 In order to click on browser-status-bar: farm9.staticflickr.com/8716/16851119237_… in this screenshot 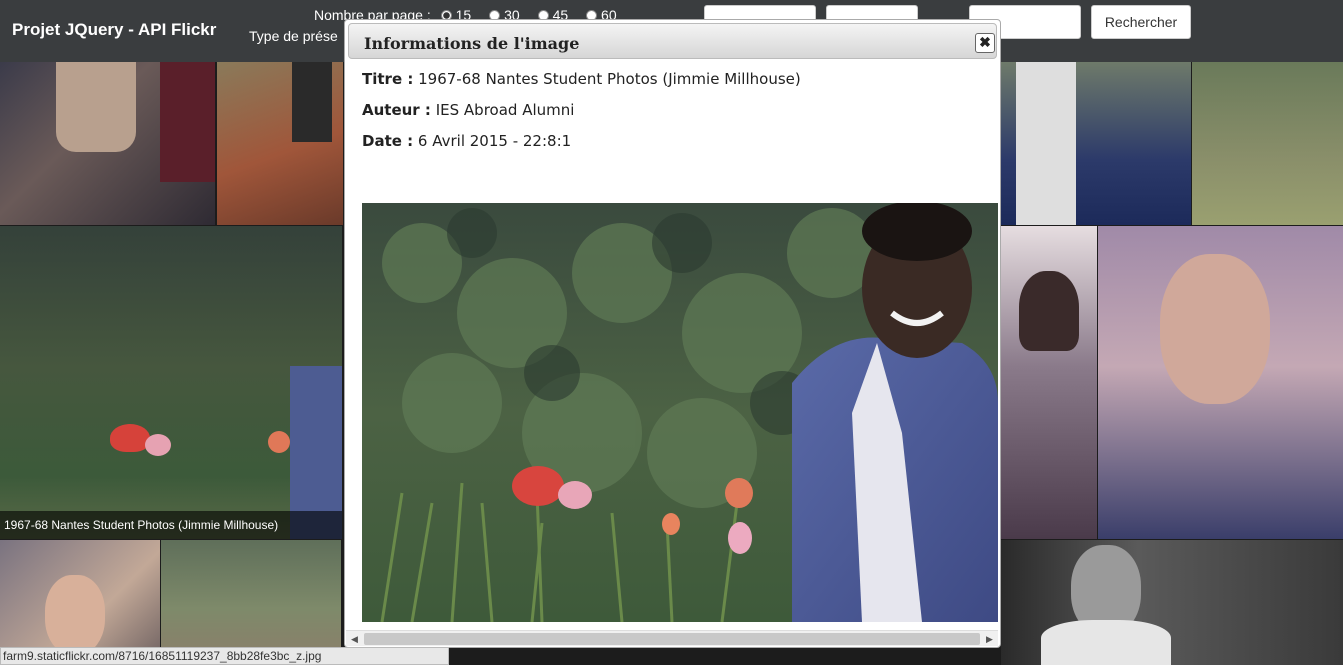, I will do `click(224, 656)`.